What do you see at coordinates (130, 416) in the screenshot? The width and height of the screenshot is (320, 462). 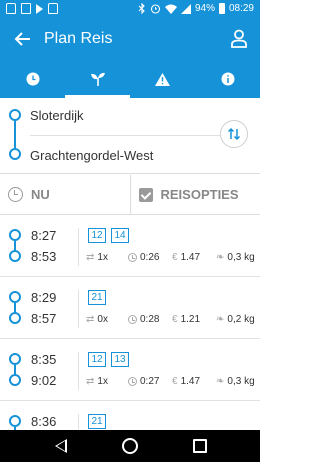 I see `trip-row: 8:36 21` at bounding box center [130, 416].